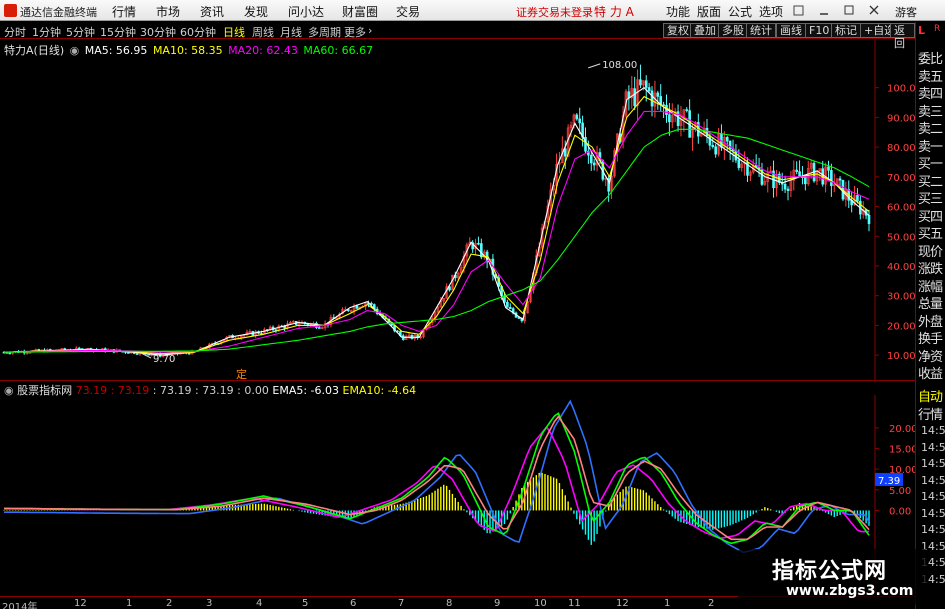 The image size is (945, 609). I want to click on quote-item-label: 卖四, so click(930, 94).